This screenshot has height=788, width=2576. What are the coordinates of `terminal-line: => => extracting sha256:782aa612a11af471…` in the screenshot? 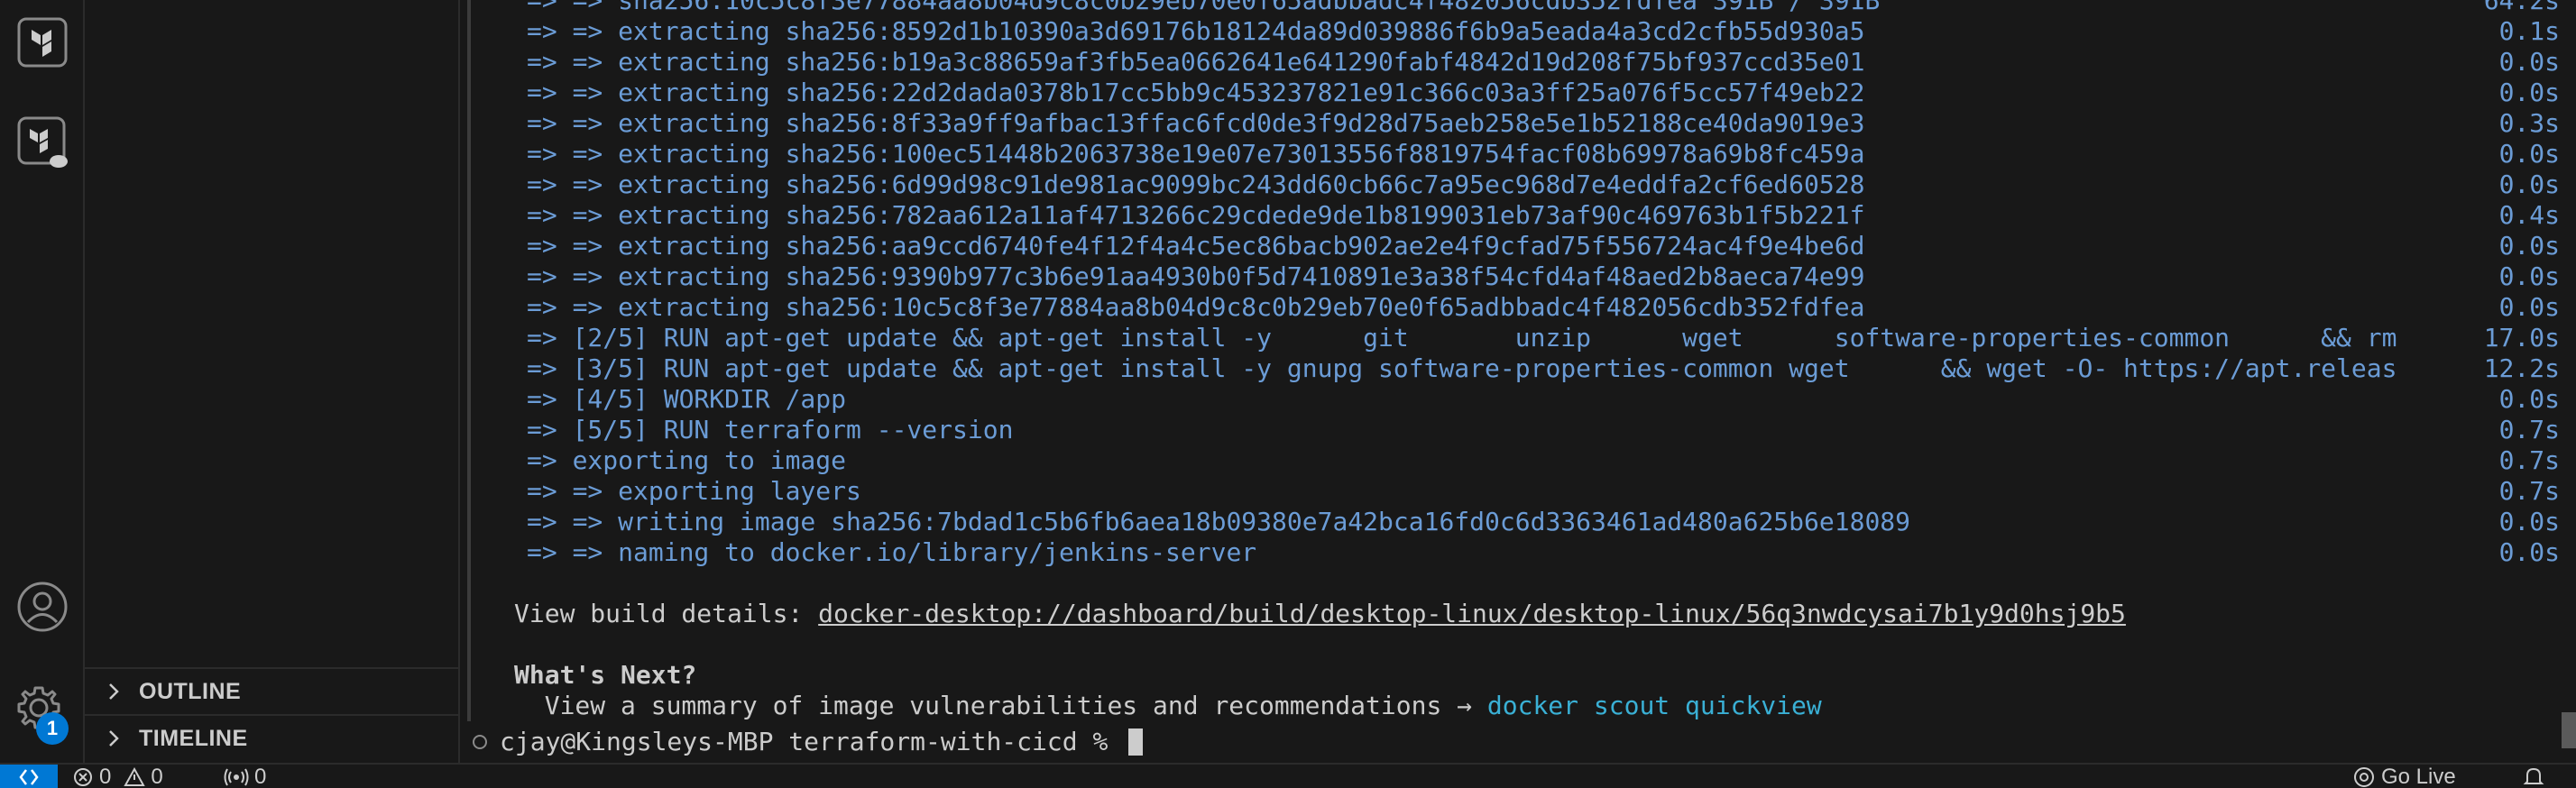 It's located at (1543, 215).